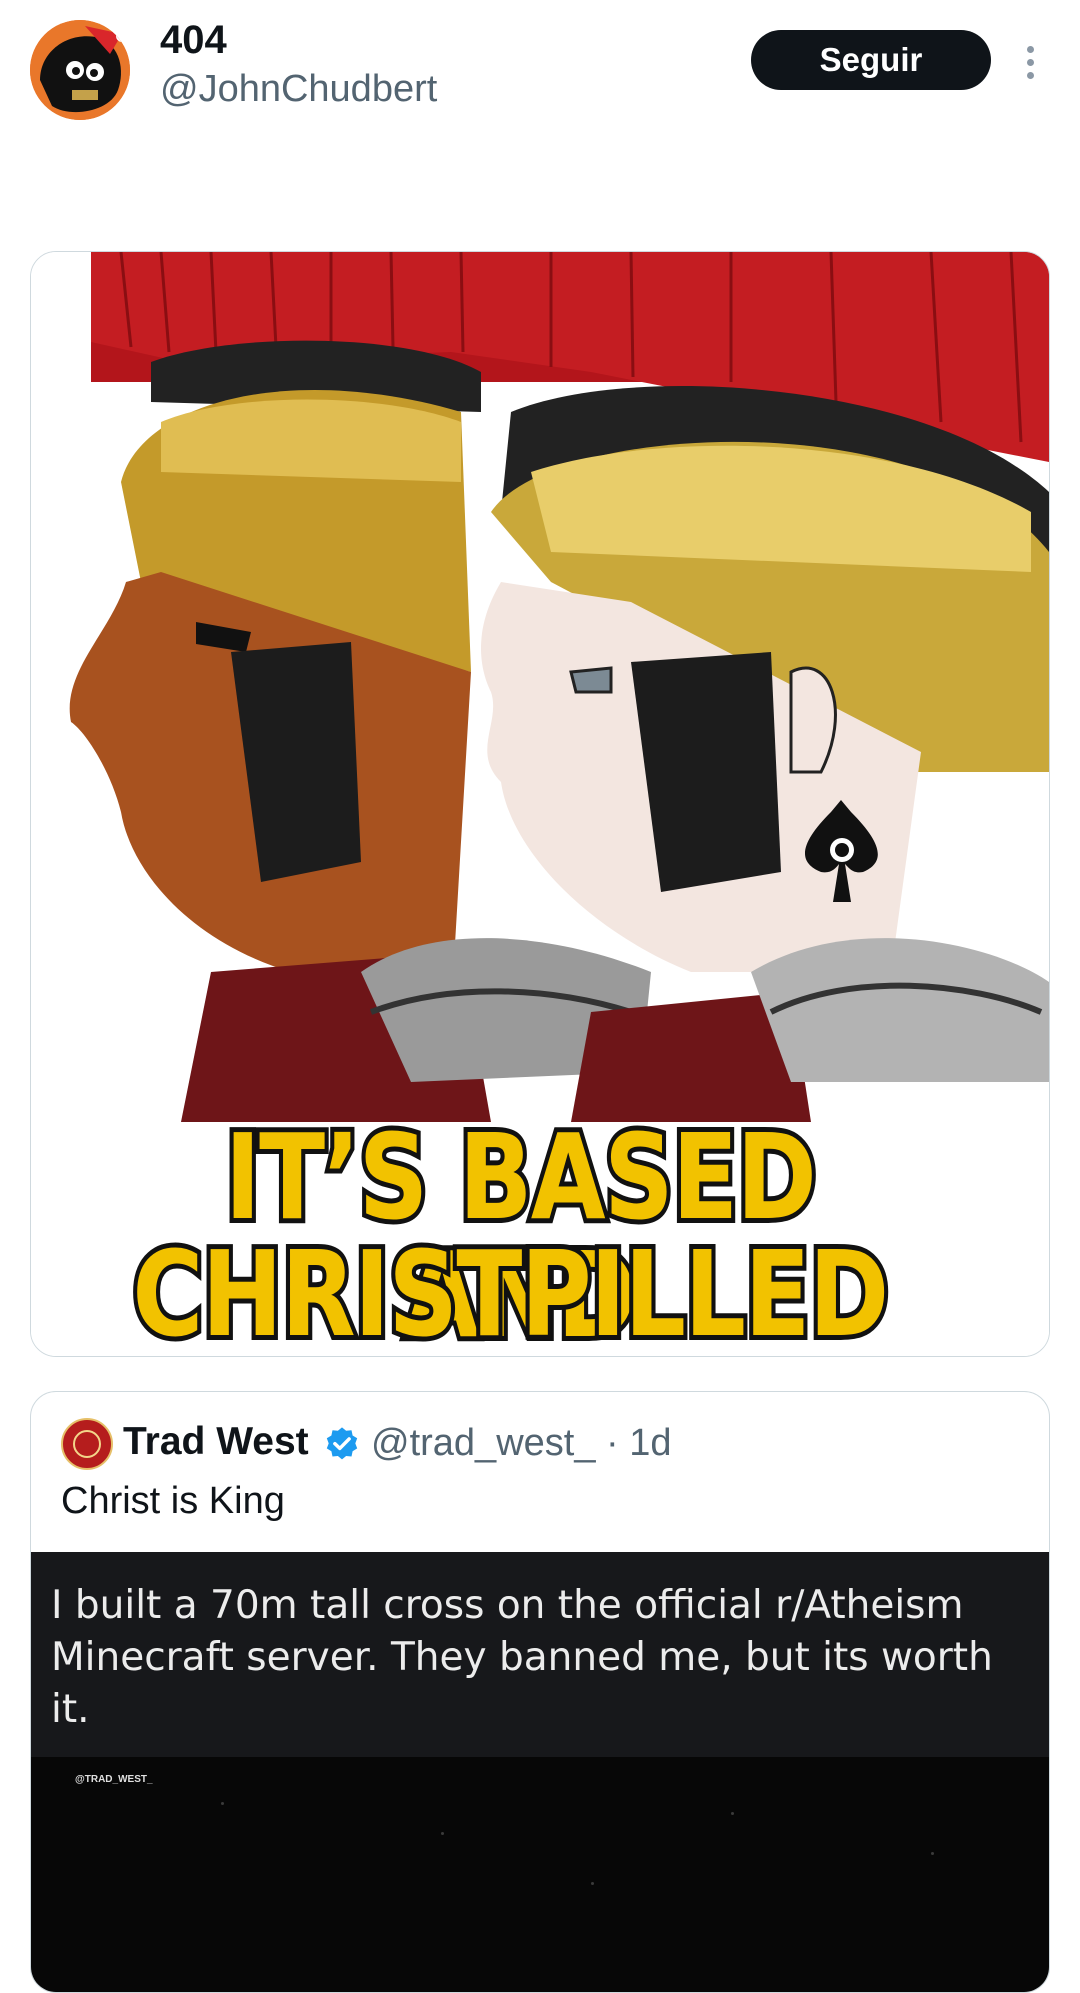 This screenshot has height=1993, width=1080. What do you see at coordinates (298, 89) in the screenshot?
I see `user-handle: @JohnChudbert` at bounding box center [298, 89].